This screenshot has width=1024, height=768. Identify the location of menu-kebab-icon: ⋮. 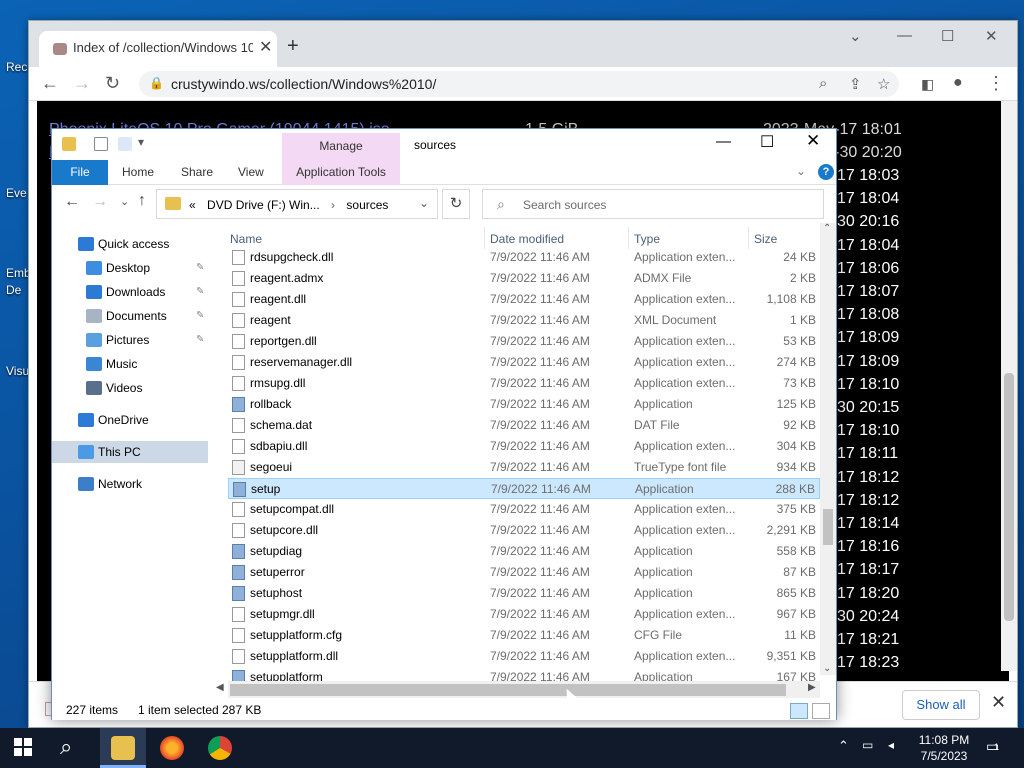
(996, 83).